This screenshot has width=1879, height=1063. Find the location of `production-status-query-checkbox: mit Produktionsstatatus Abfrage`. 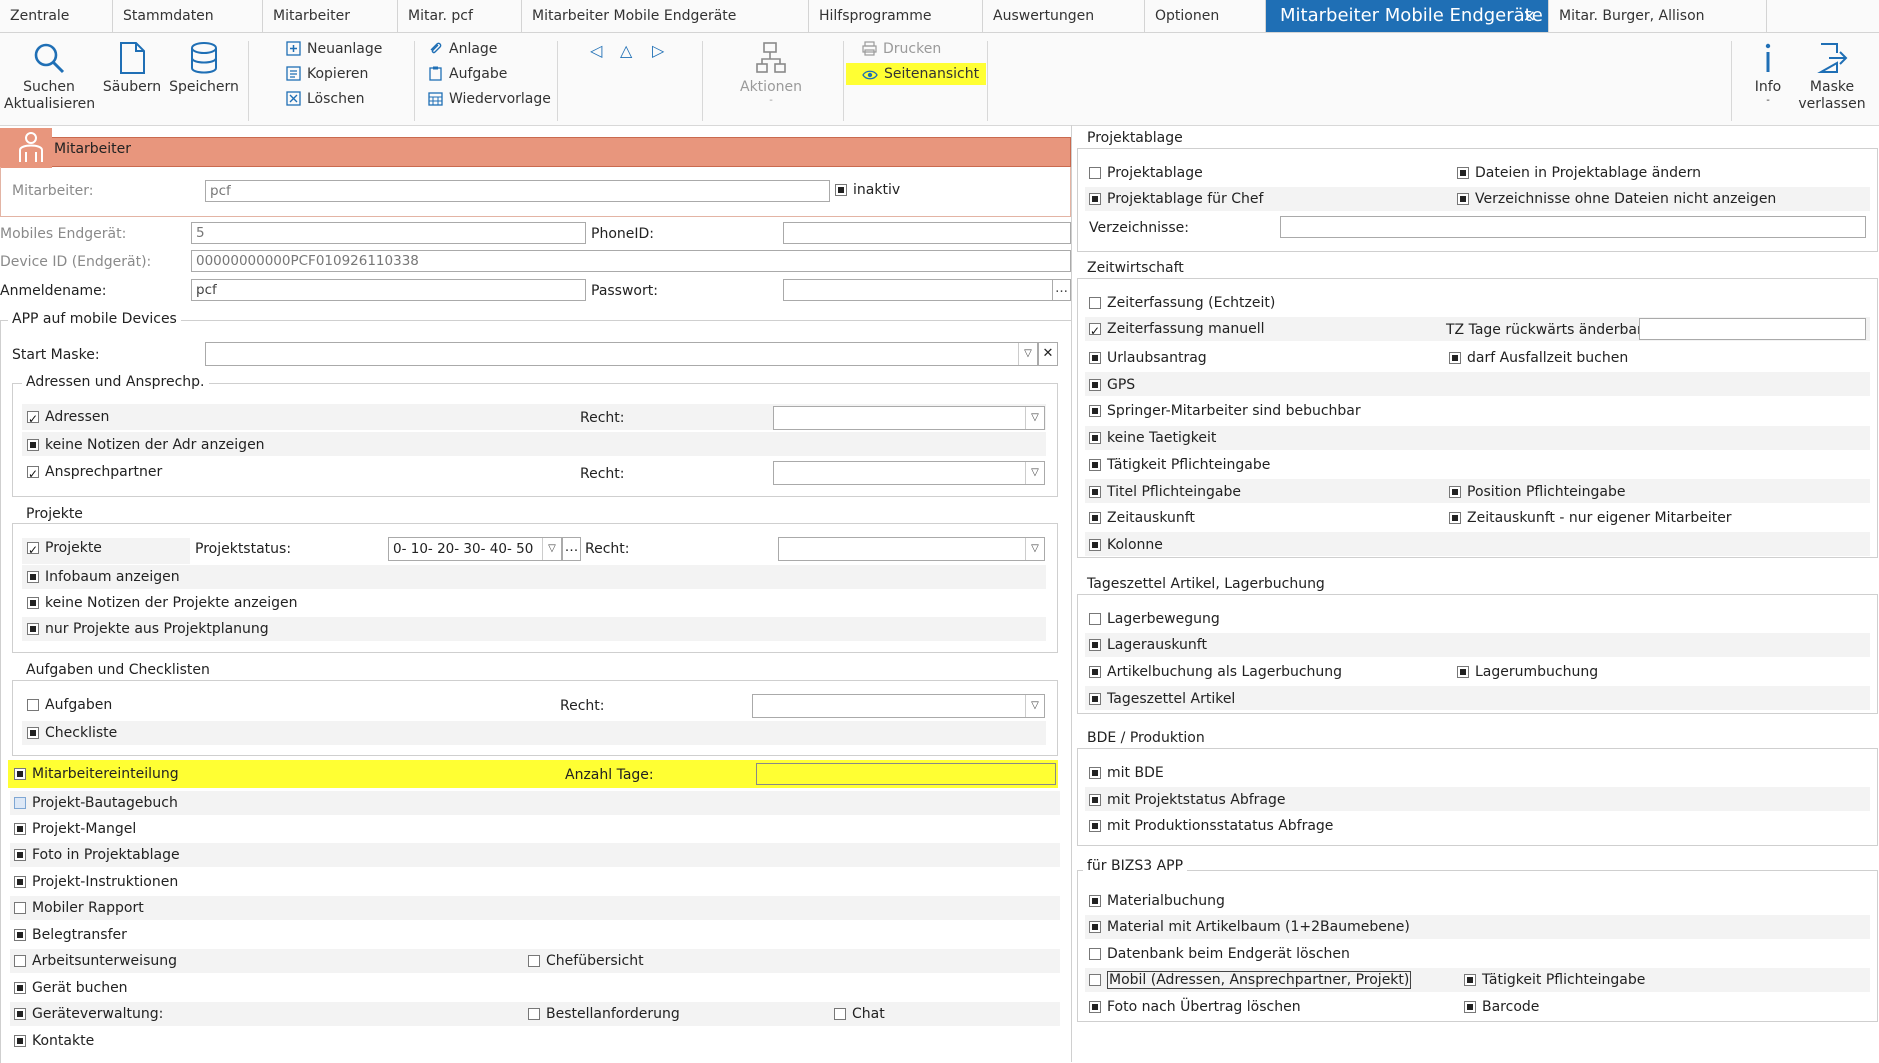

production-status-query-checkbox: mit Produktionsstatatus Abfrage is located at coordinates (1211, 826).